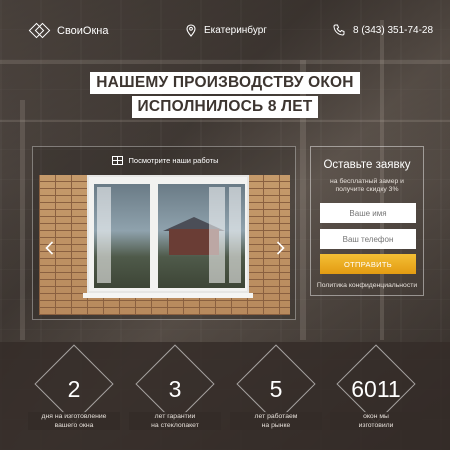 The image size is (450, 450). Describe the element at coordinates (376, 389) in the screenshot. I see `stat-value: 6011` at that location.